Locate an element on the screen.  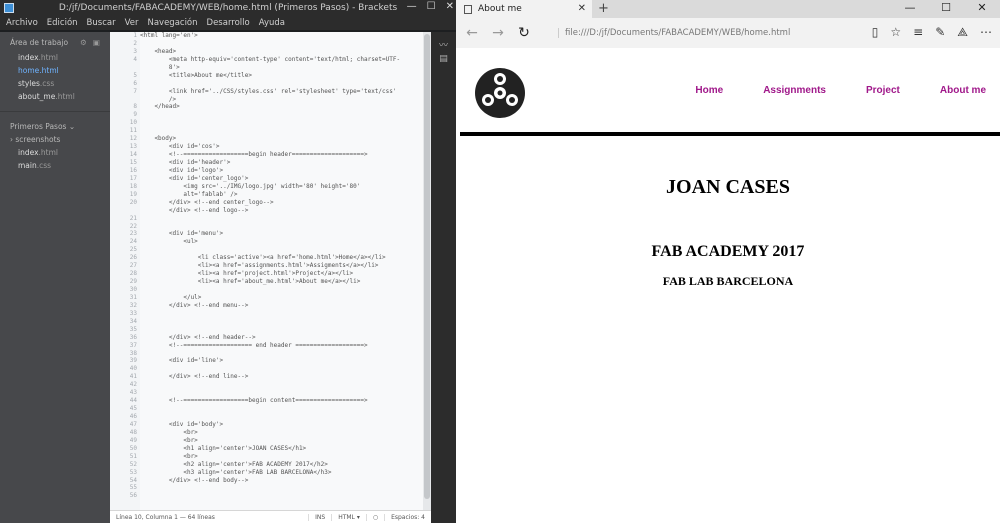
menu-edicion: Edición is located at coordinates (62, 23).